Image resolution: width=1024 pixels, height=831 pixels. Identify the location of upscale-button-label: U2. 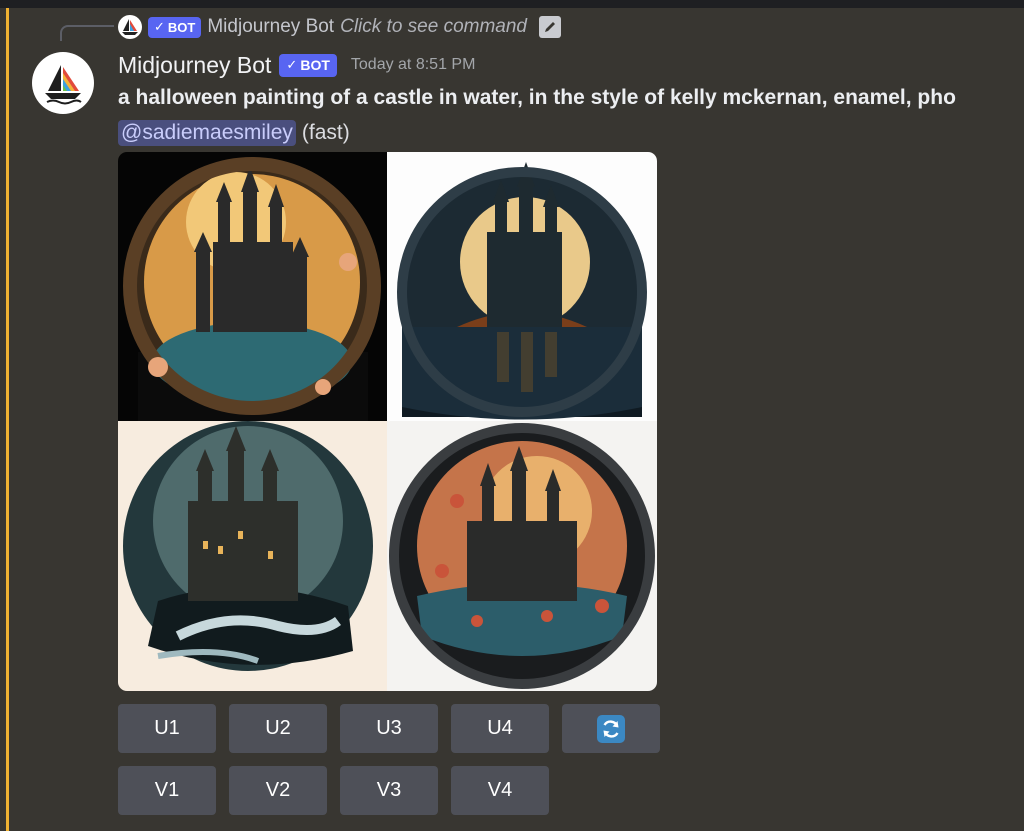
(278, 728).